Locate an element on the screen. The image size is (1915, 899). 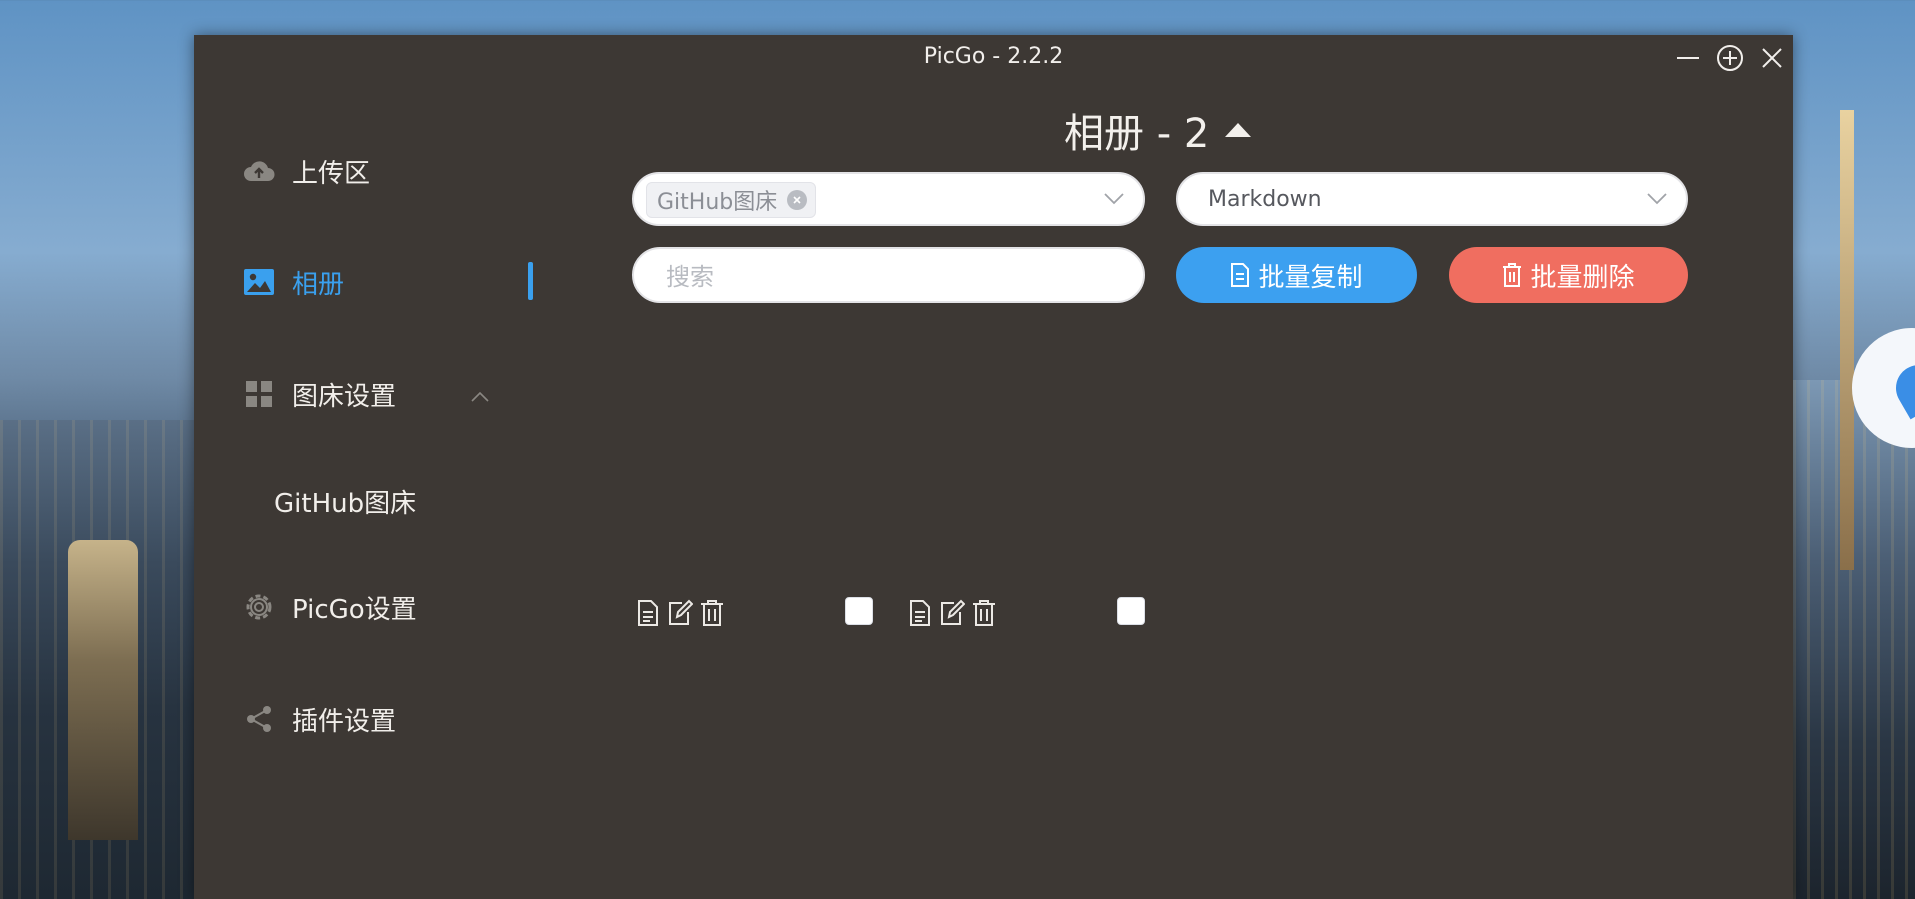
plus-circle-icon is located at coordinates (1730, 58).